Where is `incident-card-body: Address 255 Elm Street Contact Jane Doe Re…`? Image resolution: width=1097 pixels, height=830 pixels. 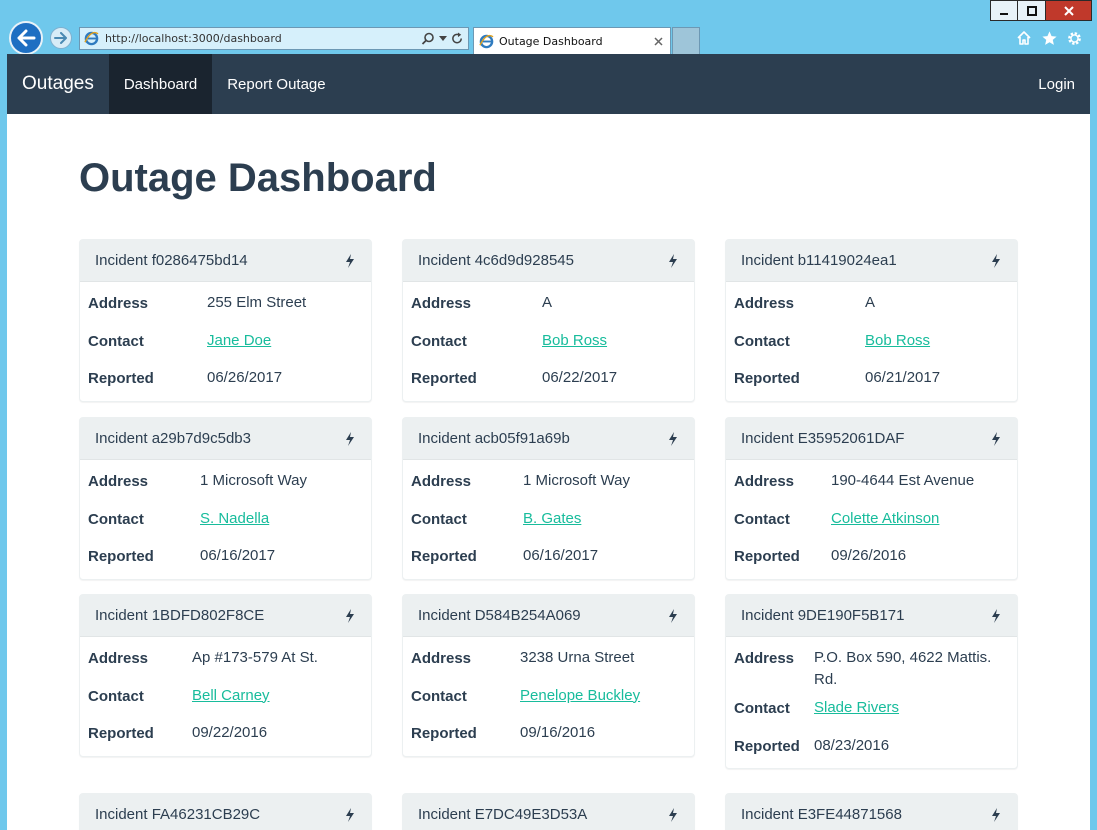 incident-card-body: Address 255 Elm Street Contact Jane Doe Re… is located at coordinates (225, 341).